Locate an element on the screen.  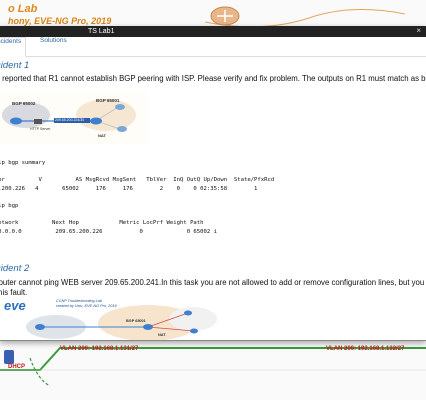
link-label: 209.65.200.224/30 is located at coordinates (70, 120).